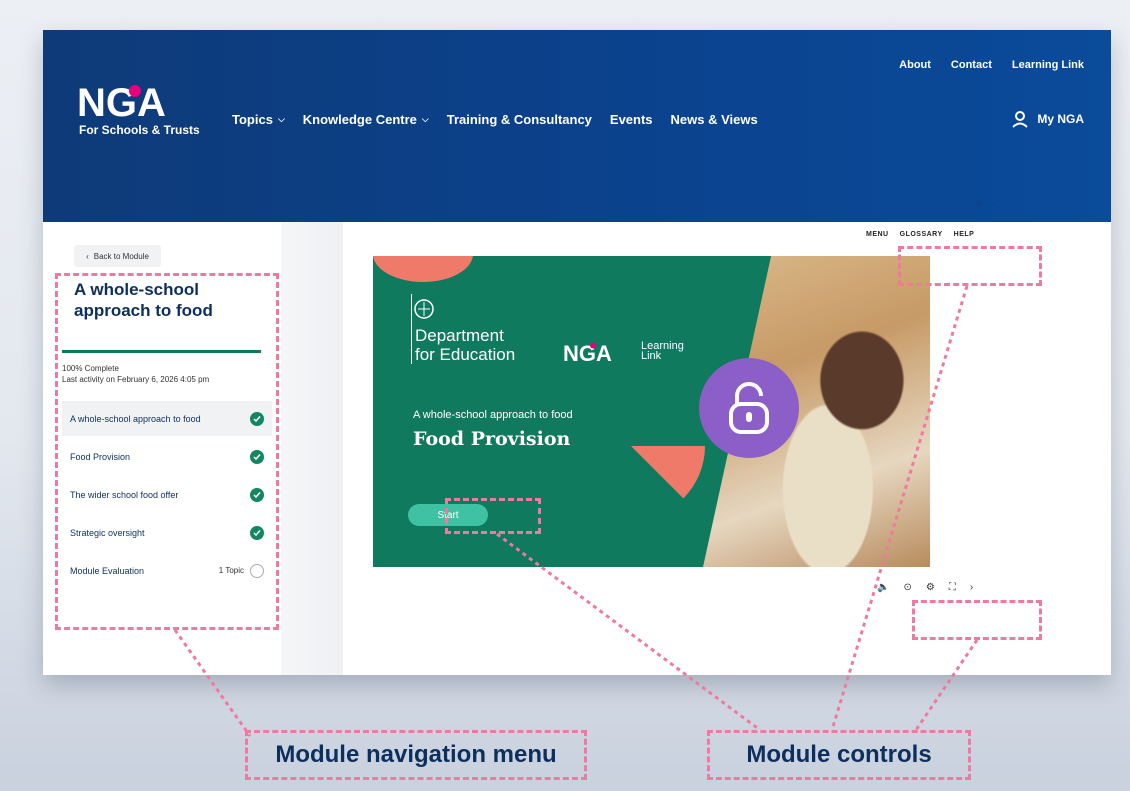 Image resolution: width=1130 pixels, height=791 pixels. I want to click on crest-icon, so click(424, 309).